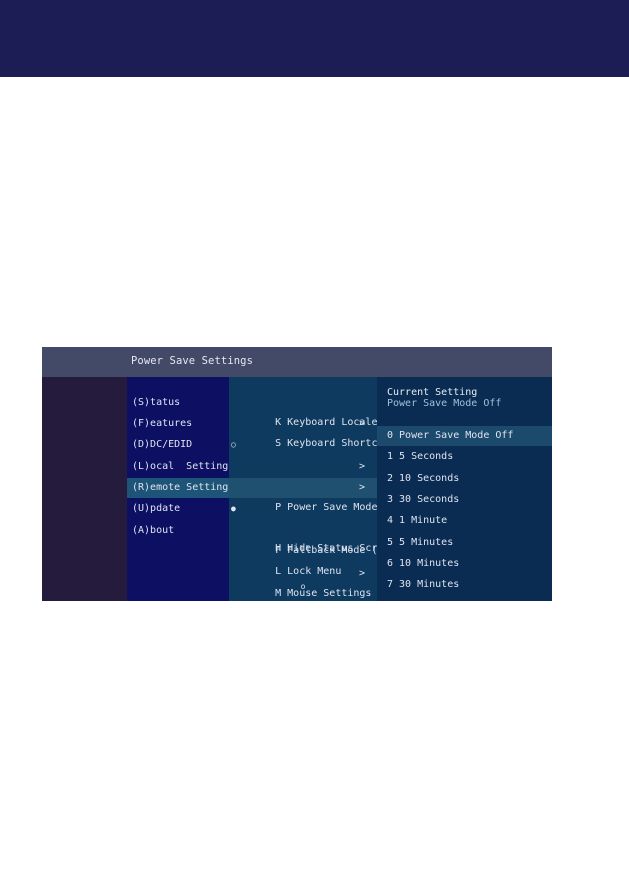 This screenshot has width=629, height=893. What do you see at coordinates (464, 500) in the screenshot?
I see `option-item-30-seconds: 3 30 Seconds` at bounding box center [464, 500].